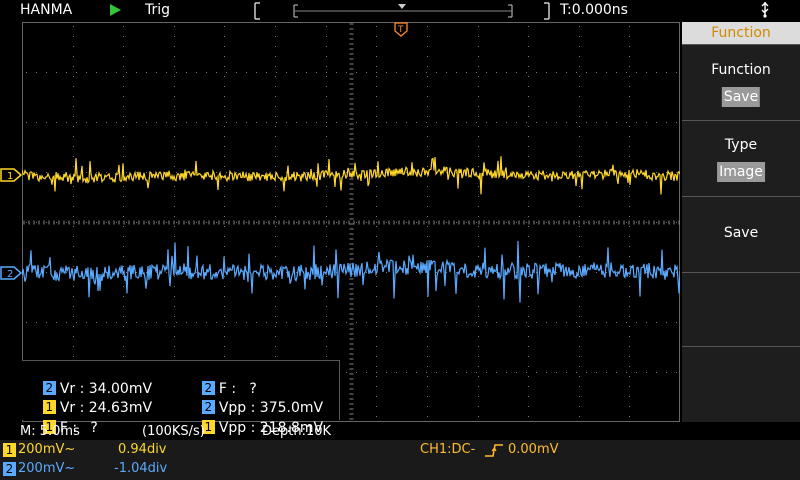 The width and height of the screenshot is (800, 480). Describe the element at coordinates (88, 379) in the screenshot. I see `measurement-item: 2 Vr : 34.00mV` at that location.